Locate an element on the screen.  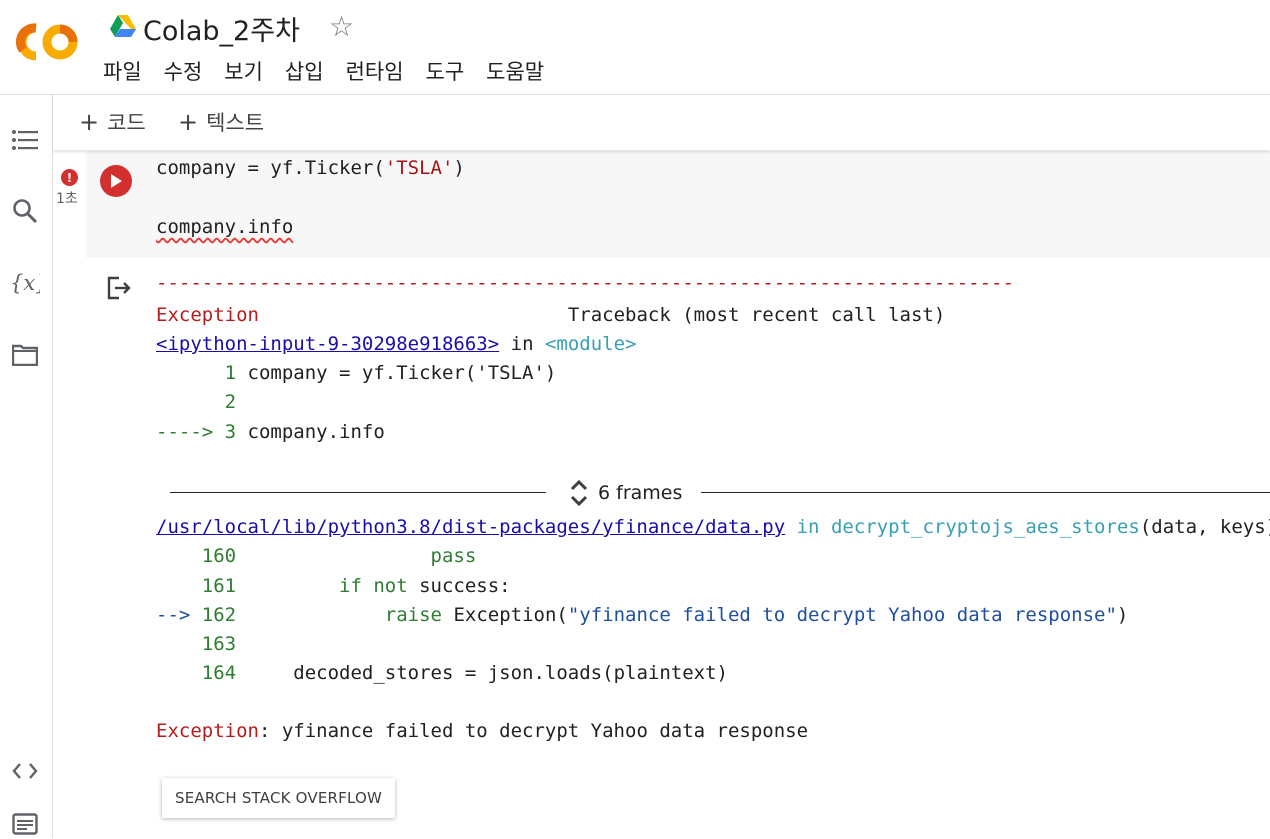
drive-icon is located at coordinates (123, 26).